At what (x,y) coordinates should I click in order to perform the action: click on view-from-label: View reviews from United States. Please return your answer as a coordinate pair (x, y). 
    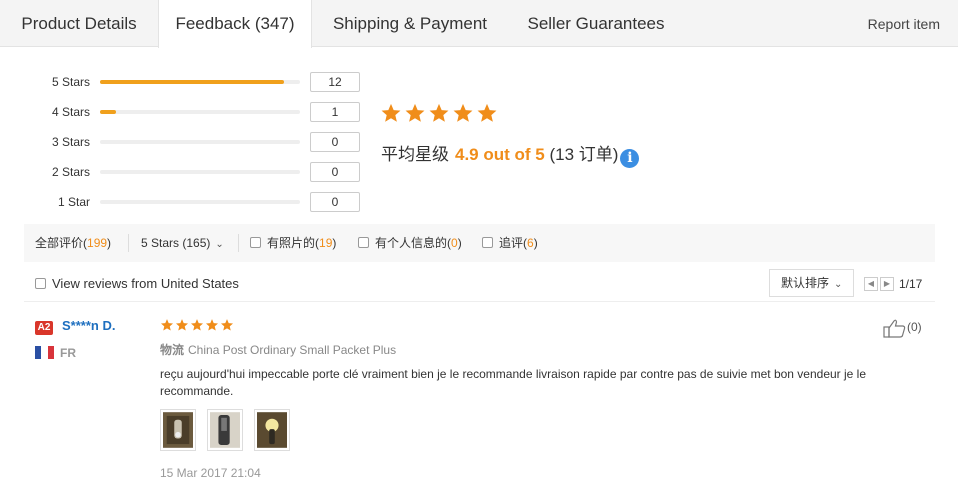
    Looking at the image, I should click on (145, 283).